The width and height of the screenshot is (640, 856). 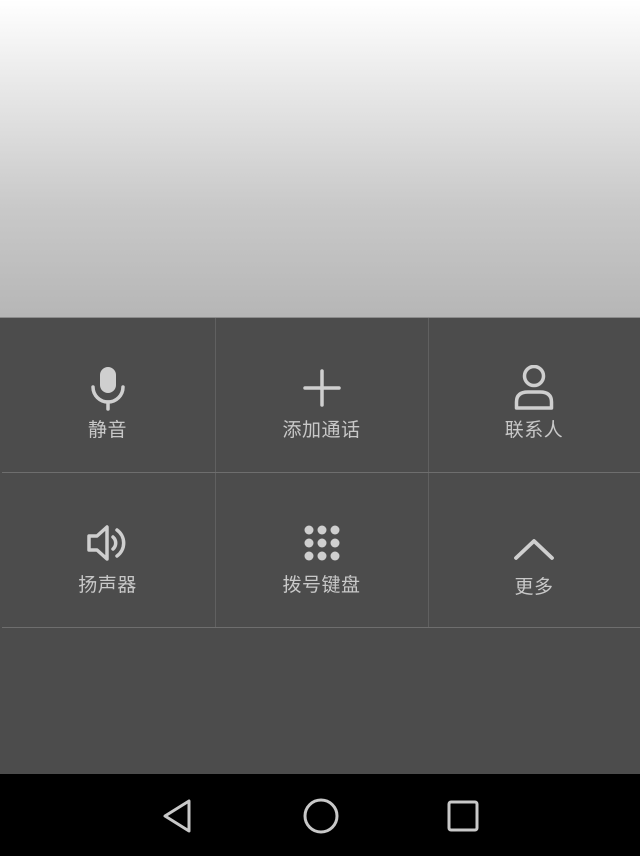 I want to click on speaker-button: 扬声器, so click(x=107, y=550).